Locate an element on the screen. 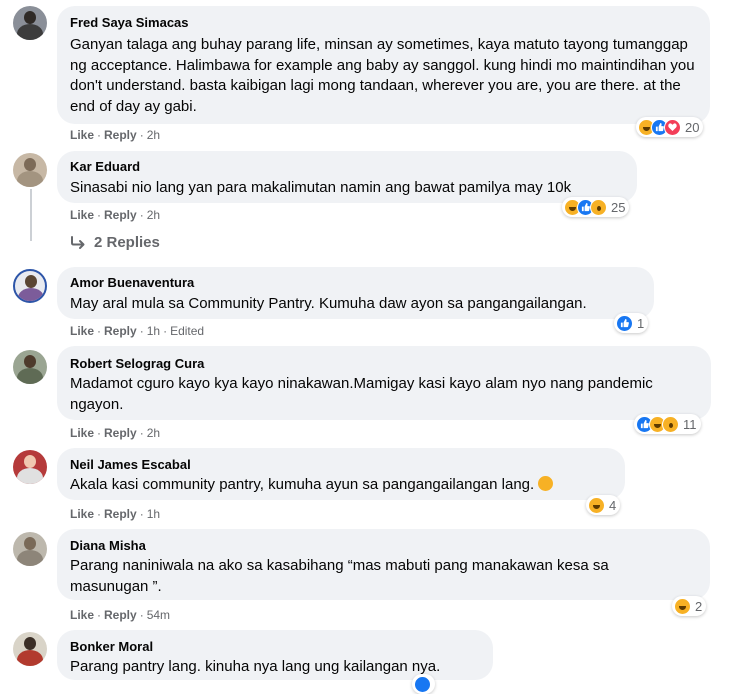  comment-actions: Like · Reply · 54m is located at coordinates (120, 615).